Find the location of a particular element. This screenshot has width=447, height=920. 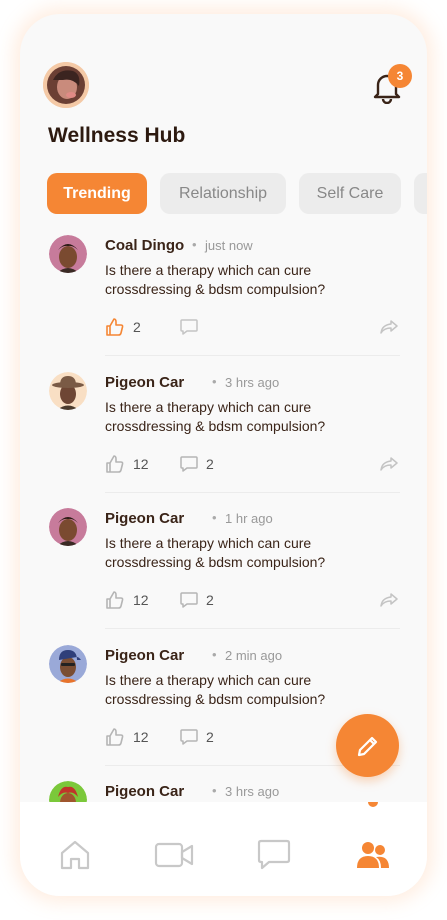

post-time: 1 hr ago is located at coordinates (249, 518).